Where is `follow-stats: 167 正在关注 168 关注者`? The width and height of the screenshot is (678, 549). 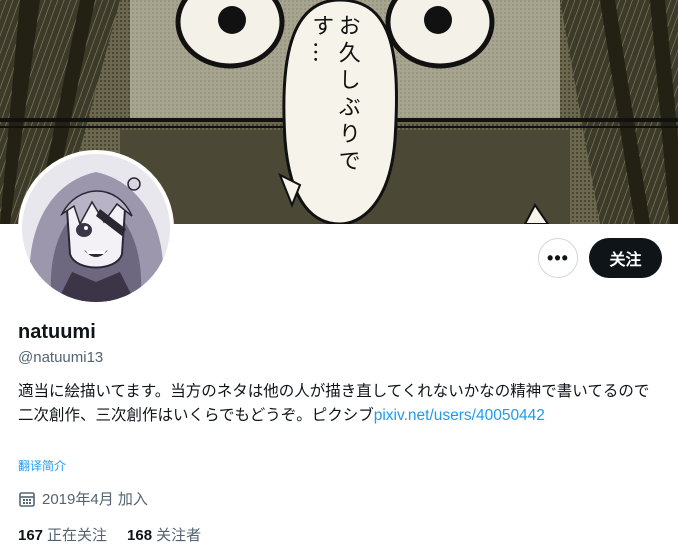 follow-stats: 167 正在关注 168 关注者 is located at coordinates (109, 534).